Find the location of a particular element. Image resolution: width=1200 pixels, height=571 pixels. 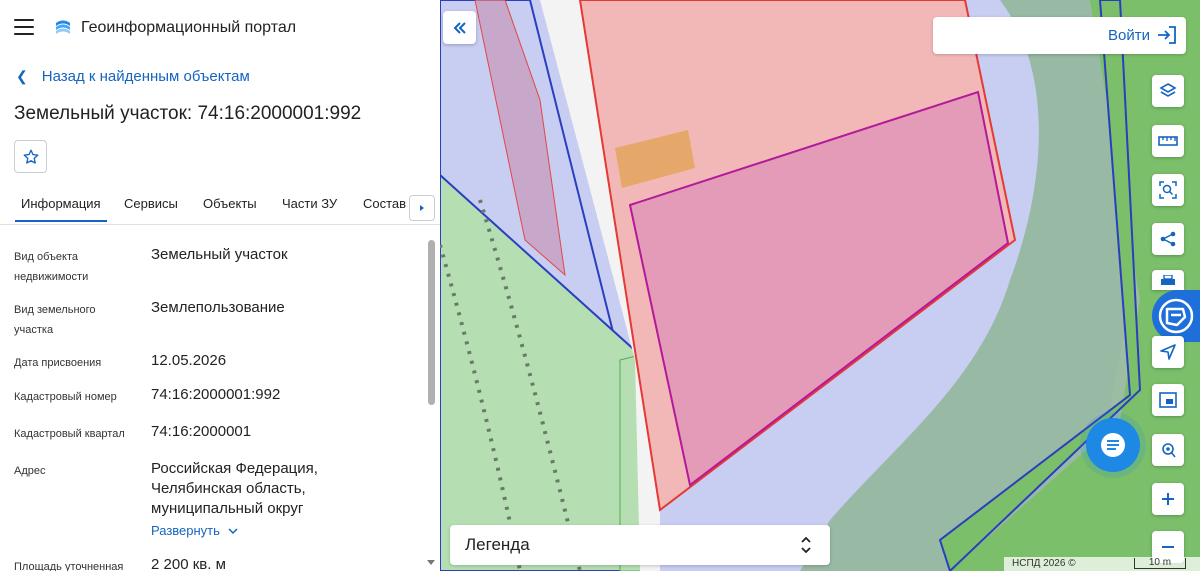

legend-label: Легенда is located at coordinates (497, 544).